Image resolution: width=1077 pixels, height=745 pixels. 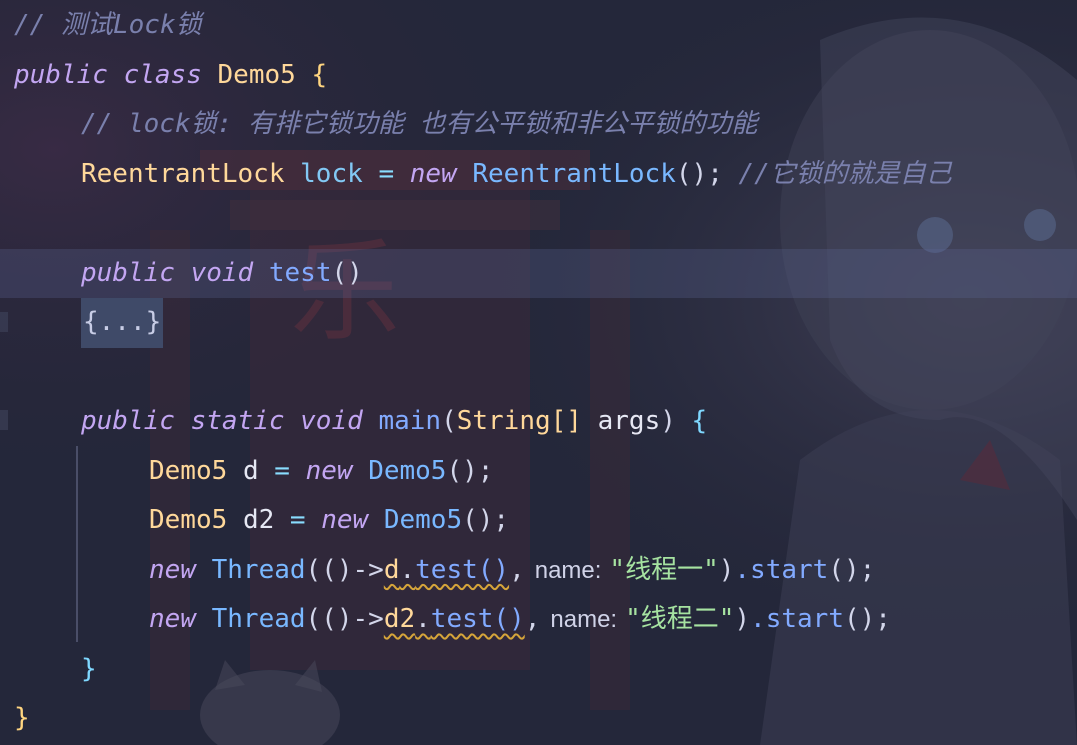 What do you see at coordinates (409, 421) in the screenshot?
I see `method-name-main: main` at bounding box center [409, 421].